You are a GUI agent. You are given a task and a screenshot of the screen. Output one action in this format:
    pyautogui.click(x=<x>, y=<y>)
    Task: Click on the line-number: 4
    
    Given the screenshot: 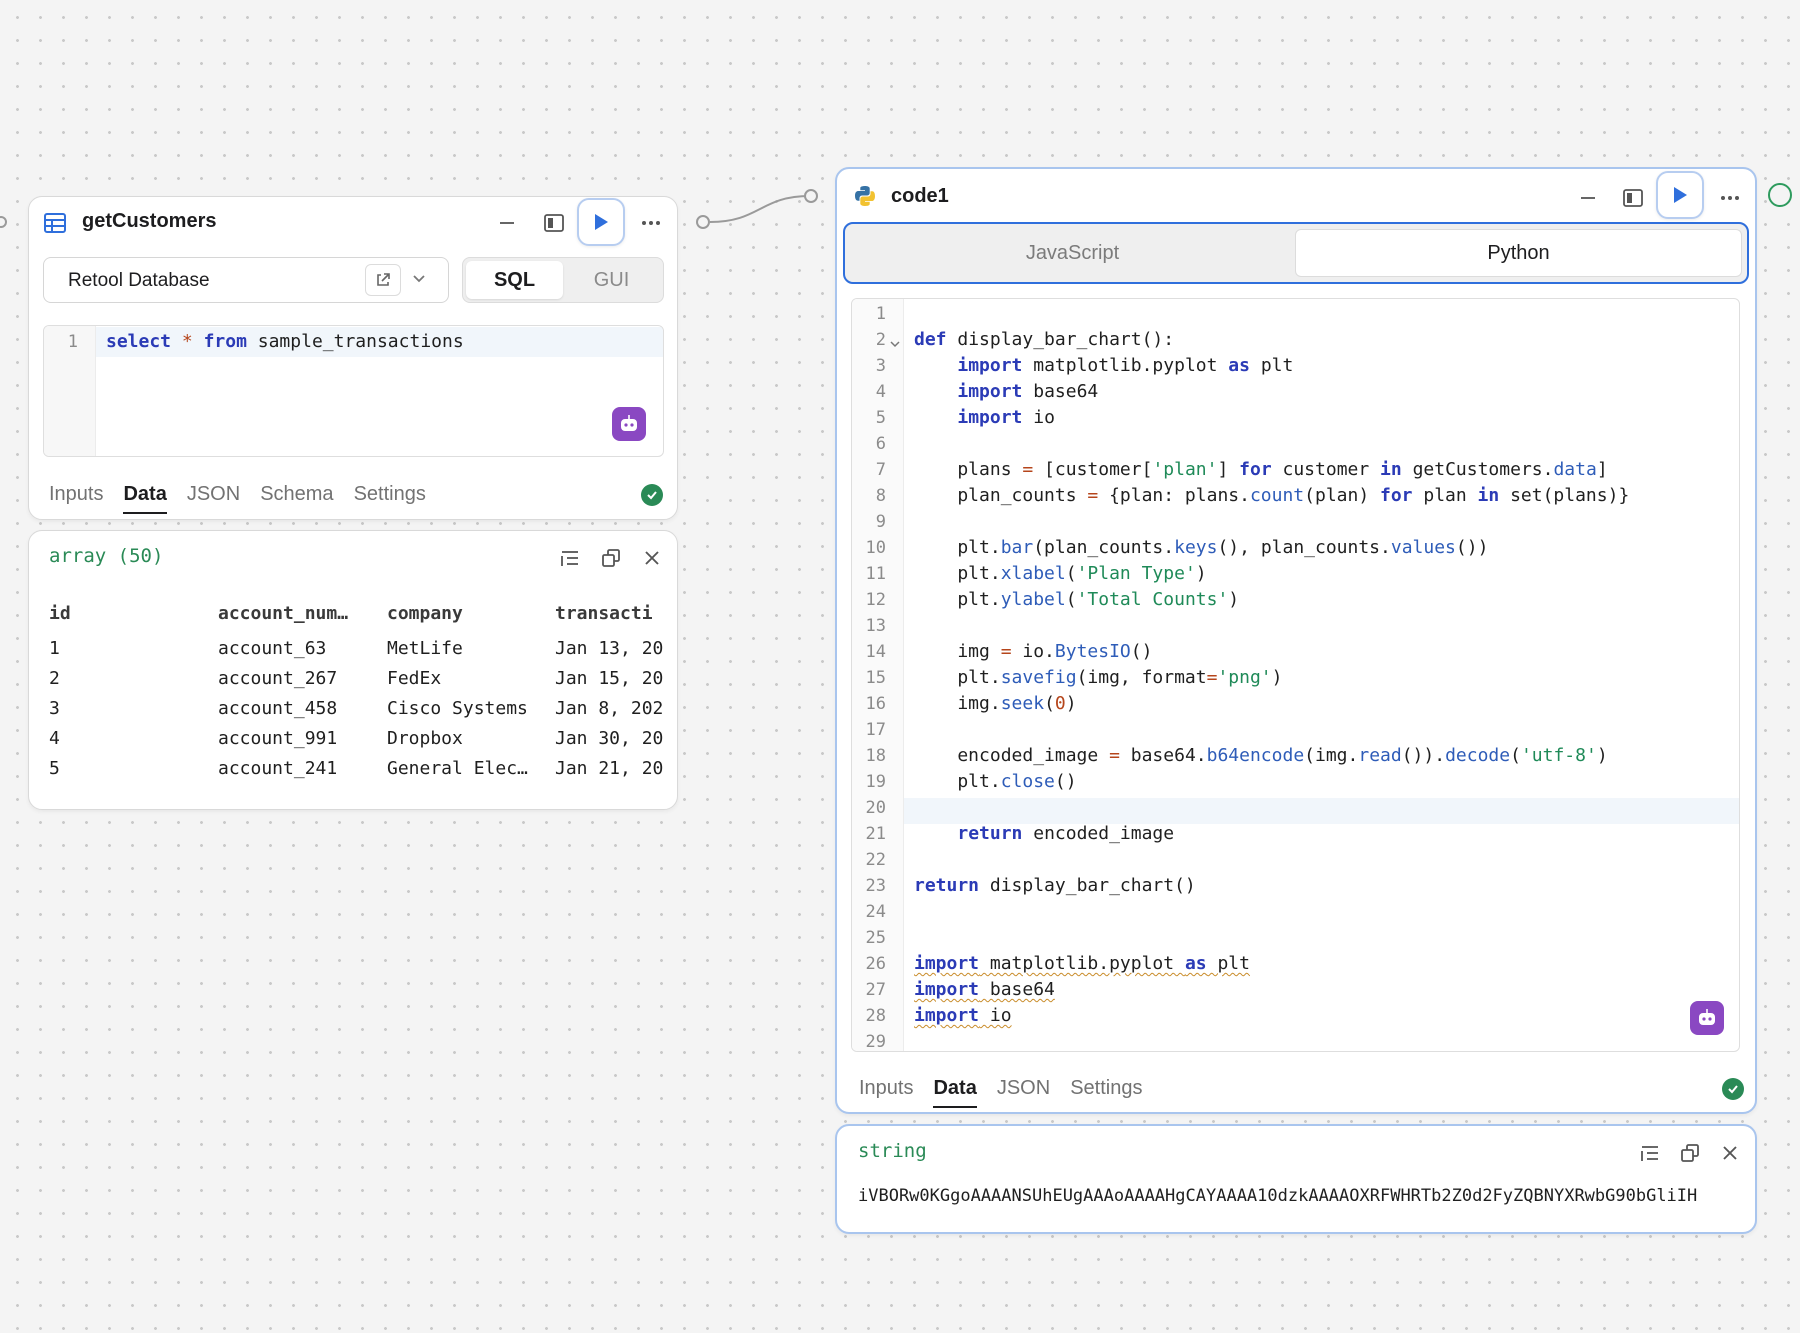 What is the action you would take?
    pyautogui.click(x=880, y=392)
    